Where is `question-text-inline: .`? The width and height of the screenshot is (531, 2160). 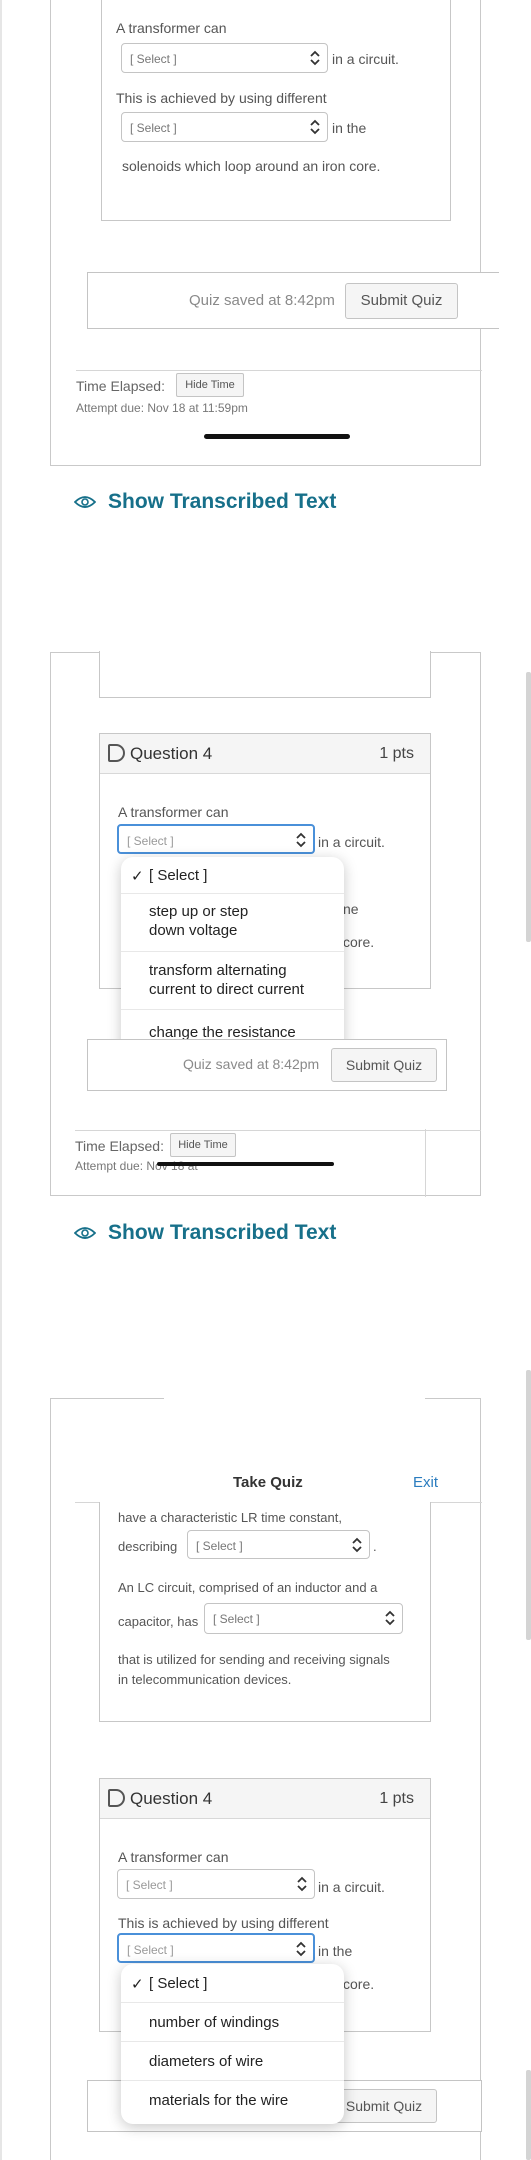
question-text-inline: . is located at coordinates (375, 1546).